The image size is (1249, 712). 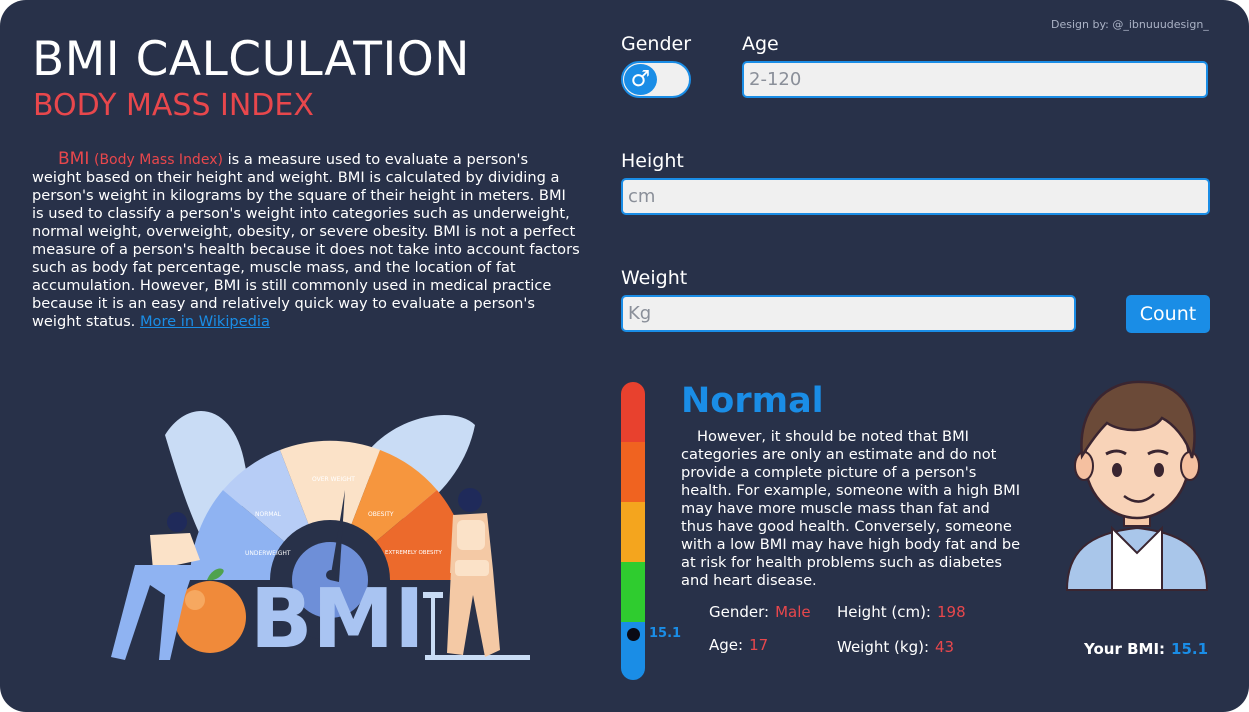 I want to click on result-height-value: 198, so click(x=951, y=612).